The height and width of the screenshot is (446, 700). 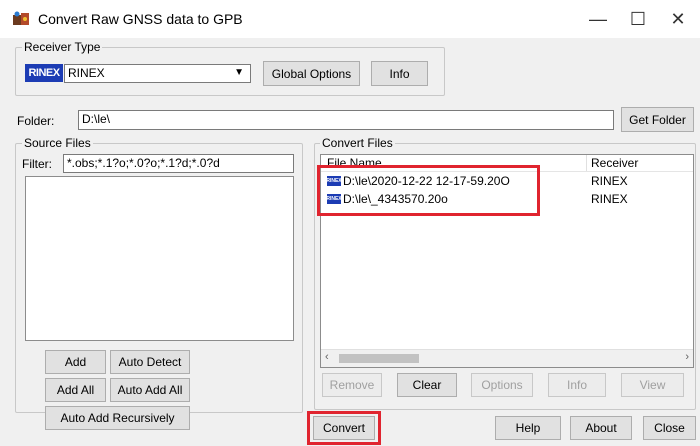 I want to click on about-button: About, so click(x=601, y=428).